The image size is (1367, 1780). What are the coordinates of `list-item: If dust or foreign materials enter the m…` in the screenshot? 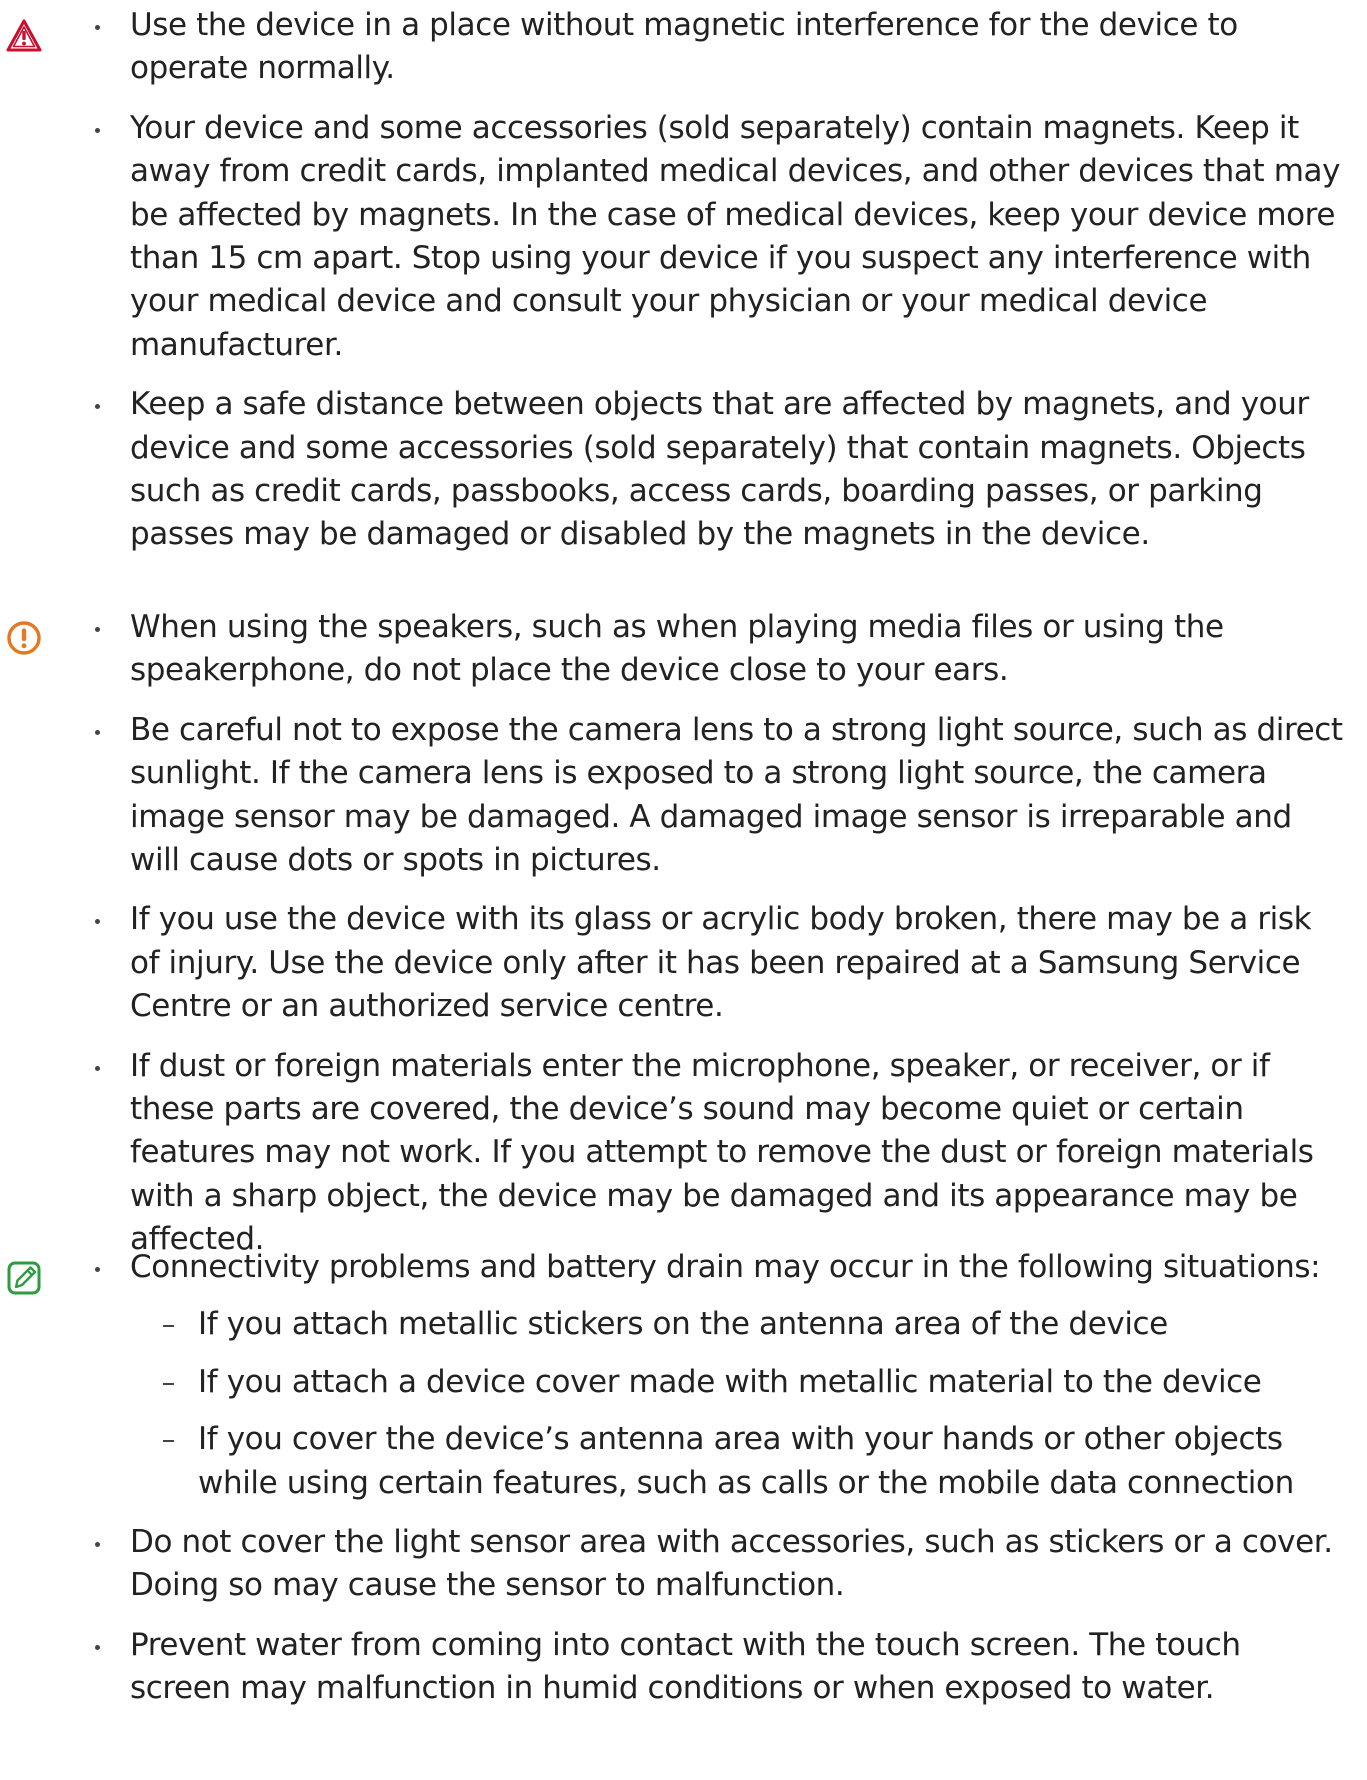 It's located at (683, 1153).